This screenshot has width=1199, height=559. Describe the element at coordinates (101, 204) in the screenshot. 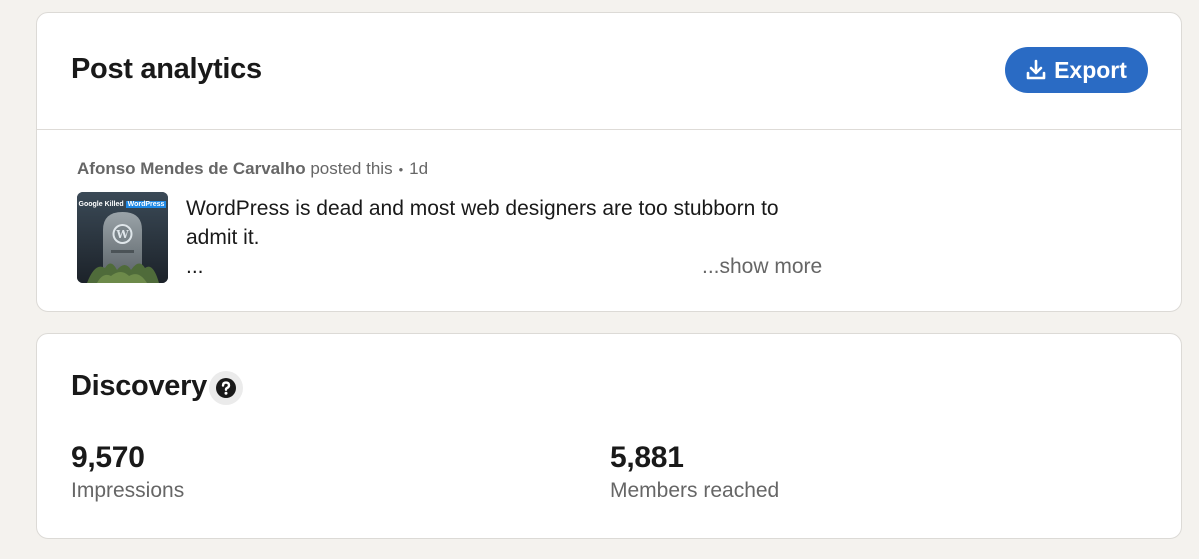

I see `thumbnail-caption-plain: Google Killed` at that location.